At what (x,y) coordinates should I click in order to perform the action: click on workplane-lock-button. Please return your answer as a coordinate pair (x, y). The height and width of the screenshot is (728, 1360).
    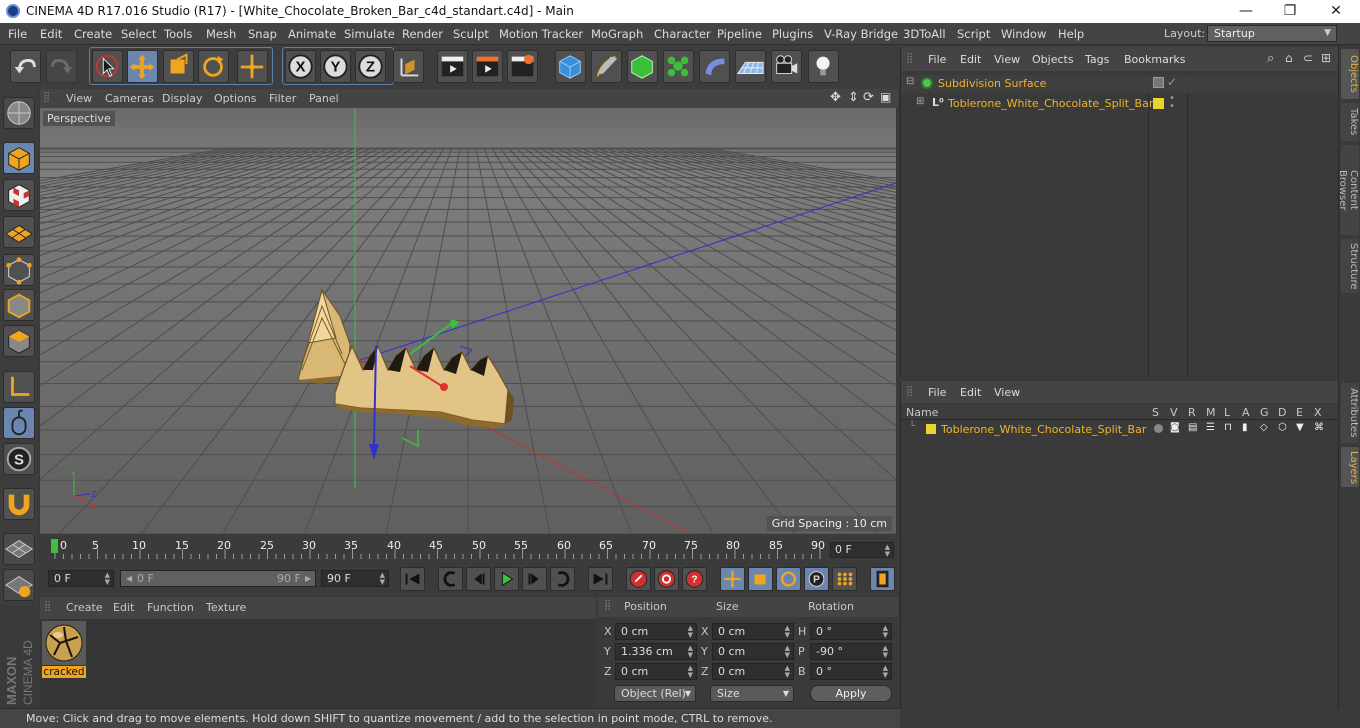
    Looking at the image, I should click on (19, 549).